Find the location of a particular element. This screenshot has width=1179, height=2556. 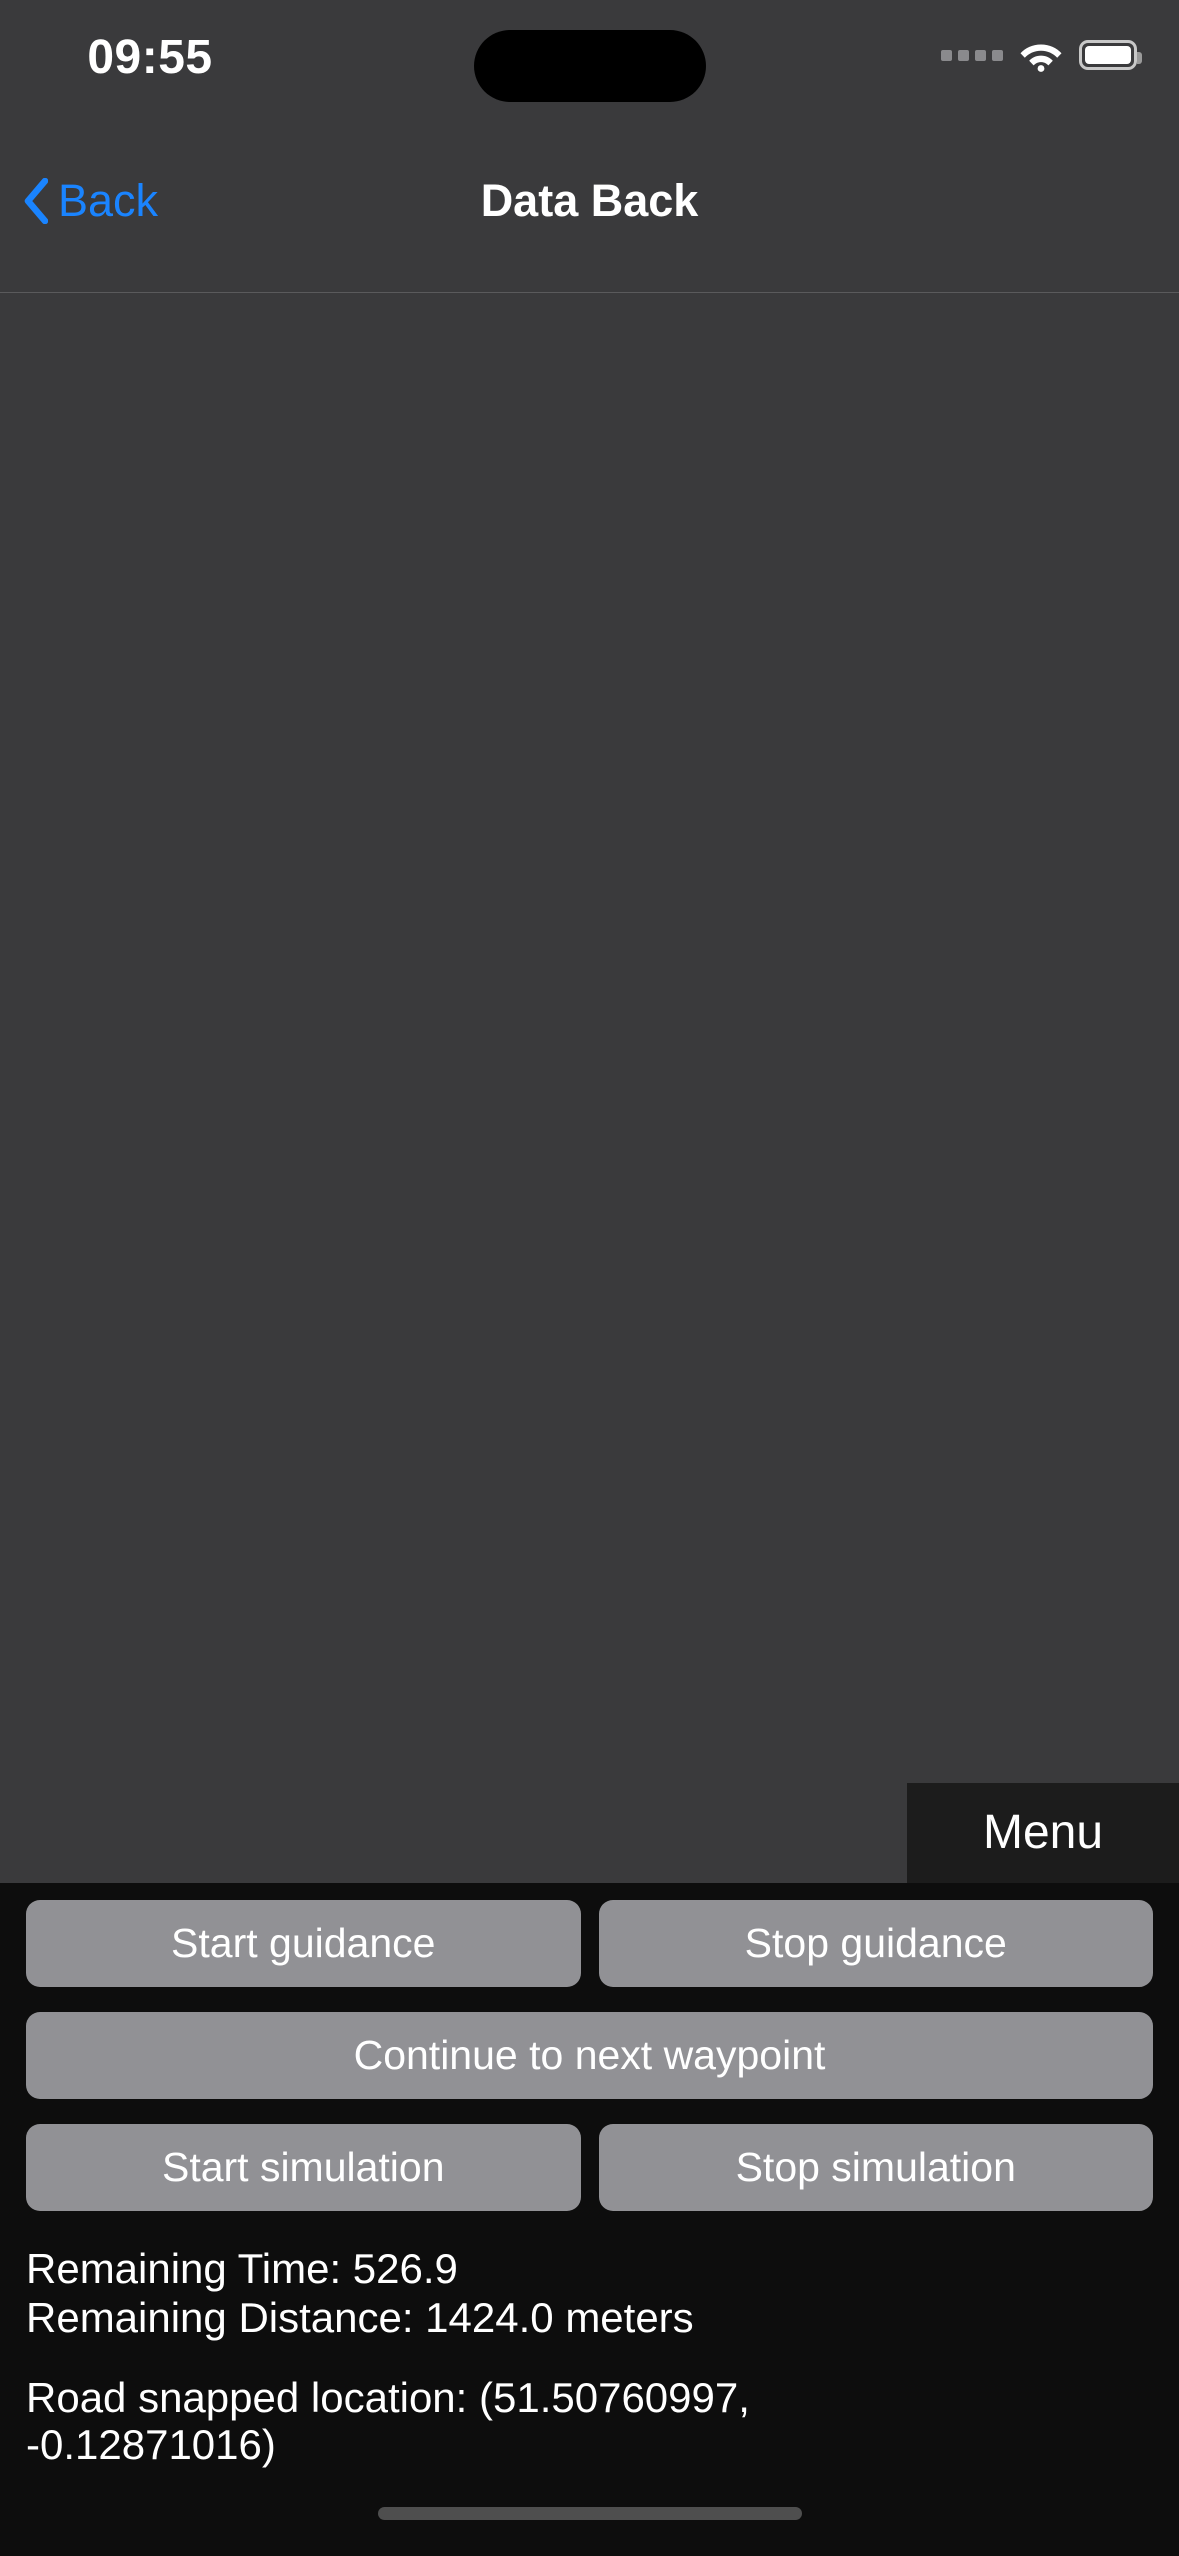

status-bar-clock: 09:55 is located at coordinates (150, 57).